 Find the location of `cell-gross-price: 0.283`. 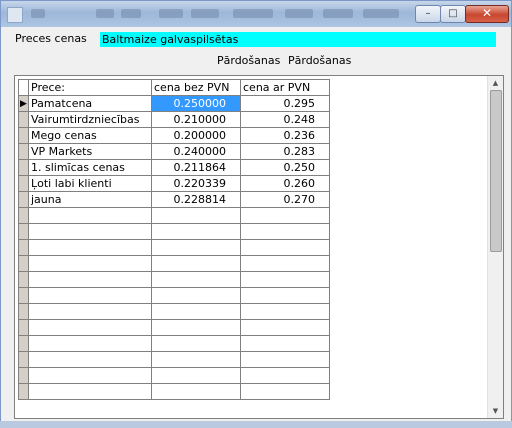

cell-gross-price: 0.283 is located at coordinates (285, 151).